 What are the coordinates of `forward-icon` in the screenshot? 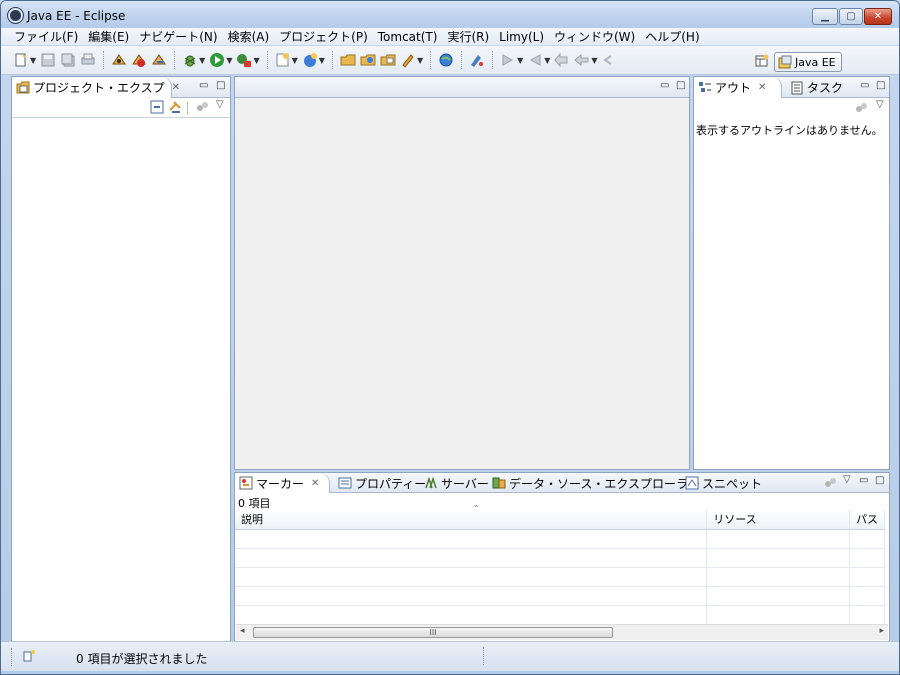 It's located at (610, 60).